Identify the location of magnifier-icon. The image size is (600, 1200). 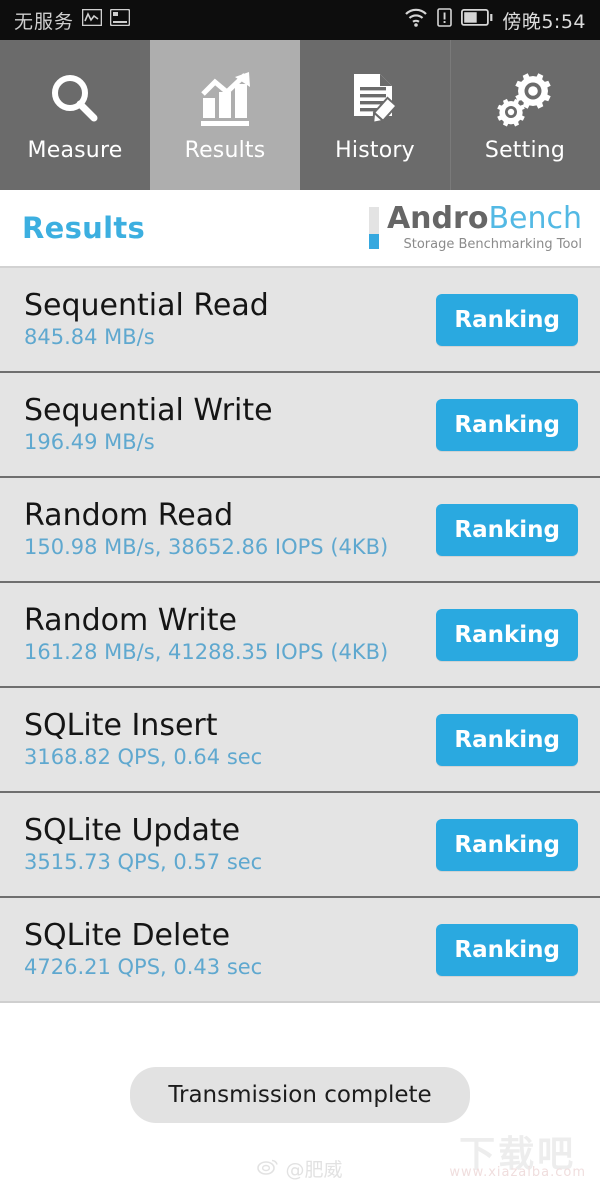
(75, 99).